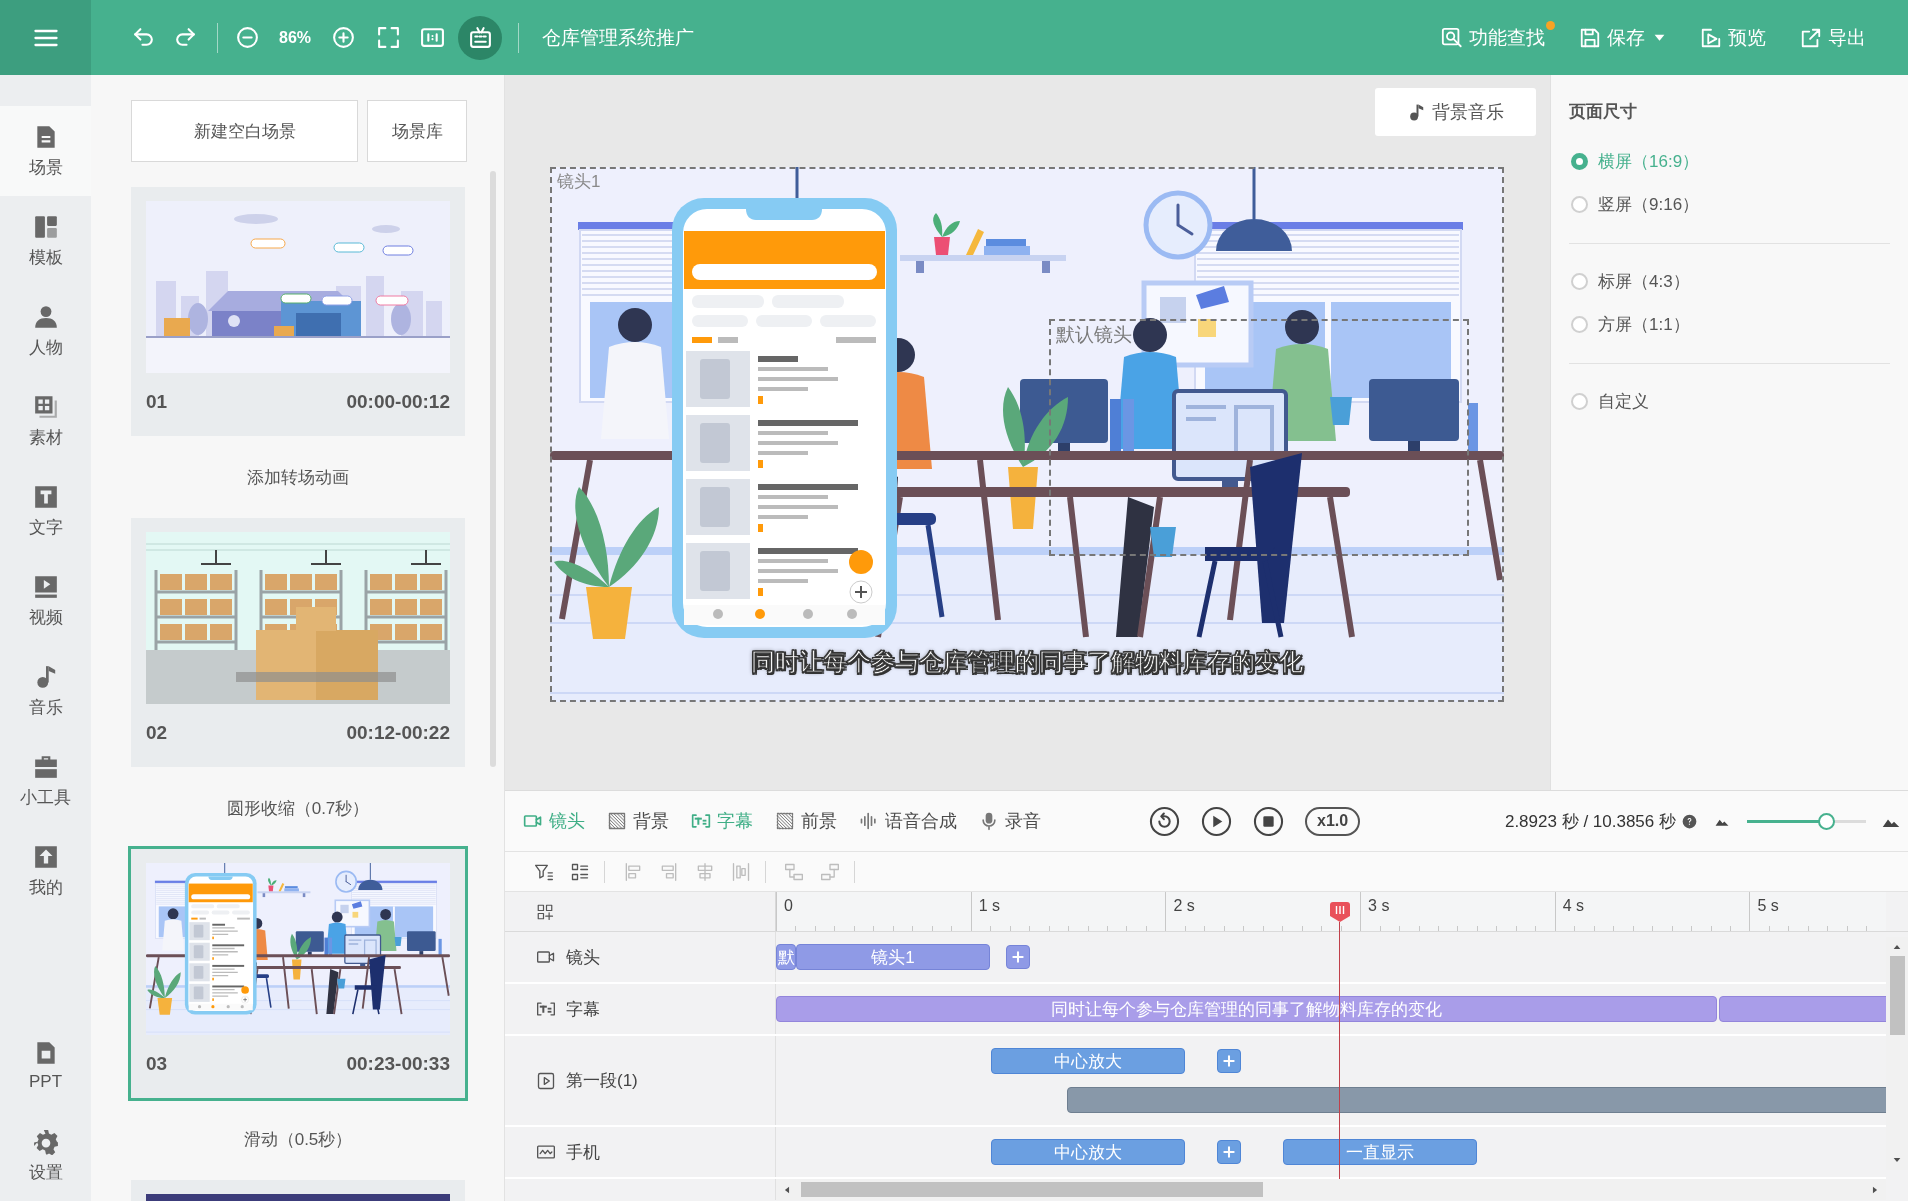  What do you see at coordinates (157, 402) in the screenshot?
I see `scene-number: 01` at bounding box center [157, 402].